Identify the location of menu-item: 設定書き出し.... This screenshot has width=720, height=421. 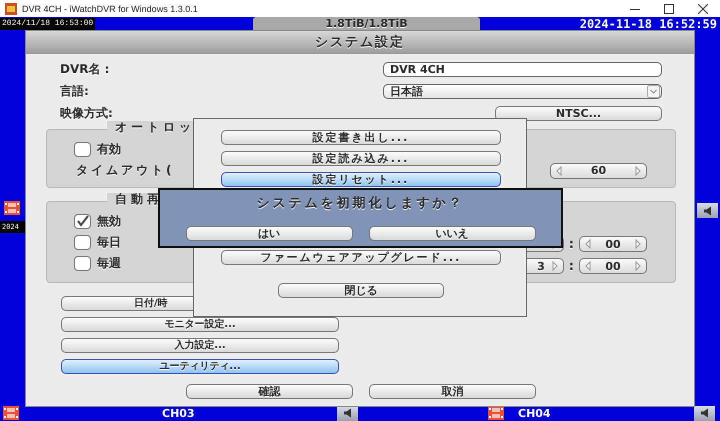
(361, 137).